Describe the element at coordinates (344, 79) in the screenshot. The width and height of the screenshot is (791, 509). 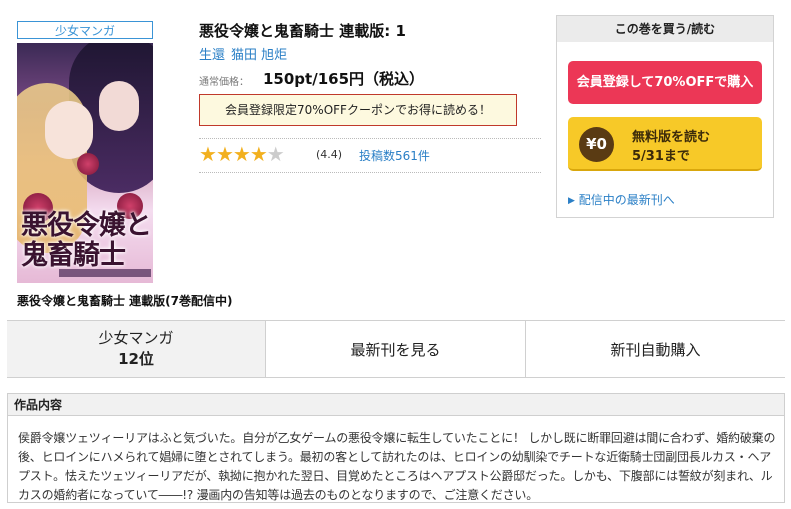
I see `price: 150pt/165円（税込）` at that location.